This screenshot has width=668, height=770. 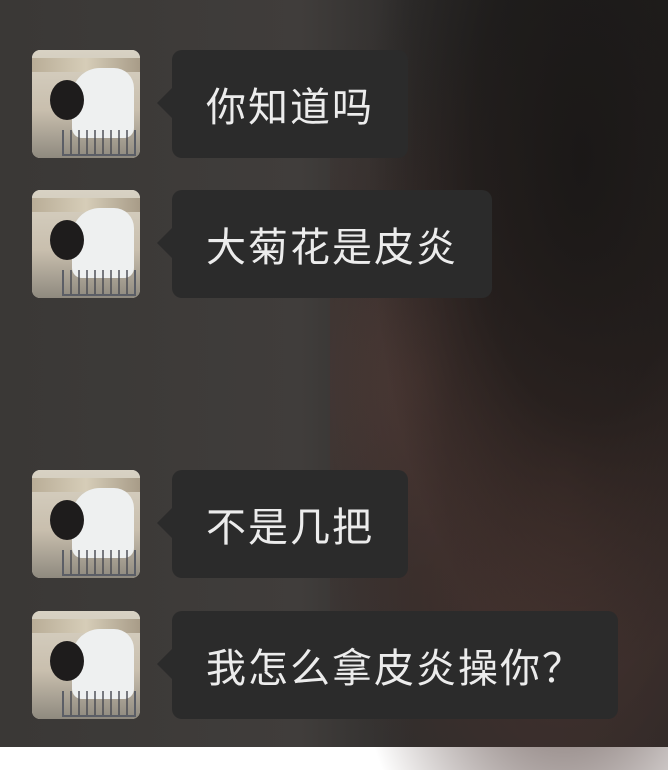 I want to click on message-bubble: 你知道吗, so click(x=282, y=104).